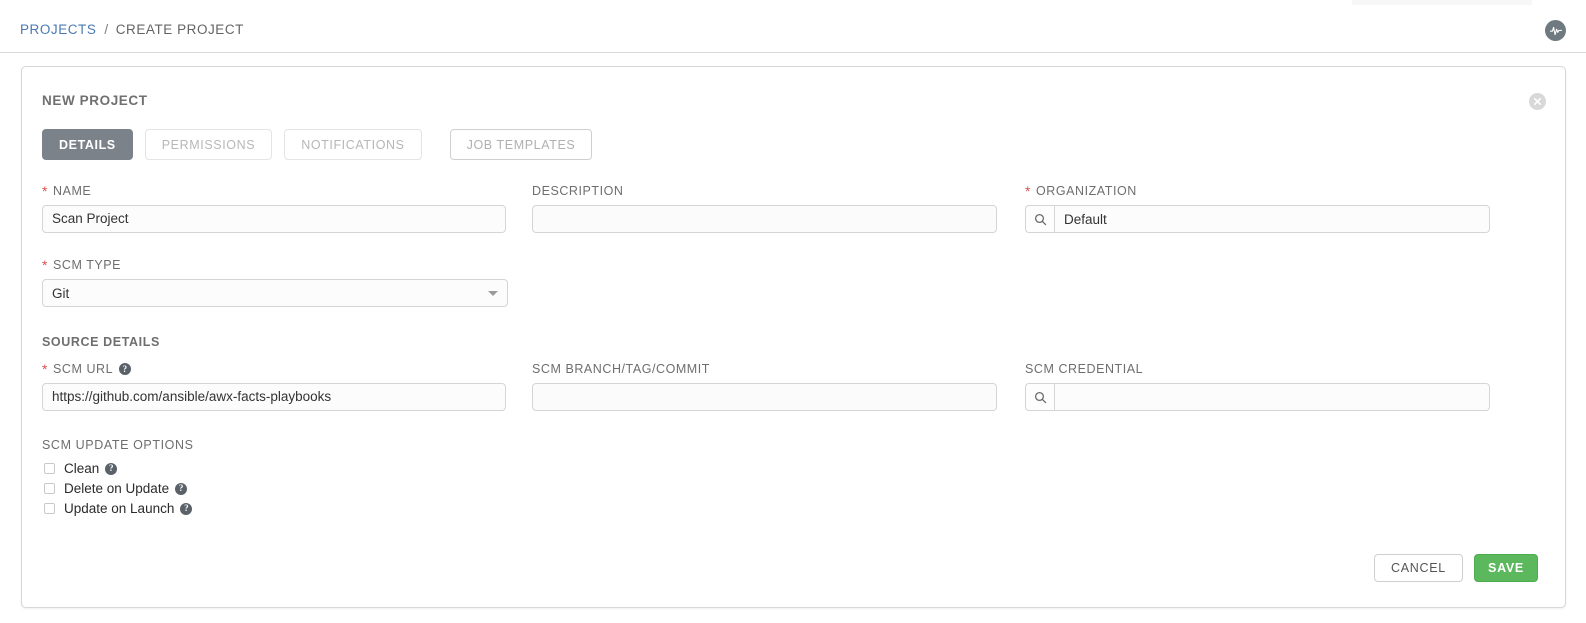  What do you see at coordinates (101, 342) in the screenshot?
I see `source-details-heading: SOURCE DETAILS` at bounding box center [101, 342].